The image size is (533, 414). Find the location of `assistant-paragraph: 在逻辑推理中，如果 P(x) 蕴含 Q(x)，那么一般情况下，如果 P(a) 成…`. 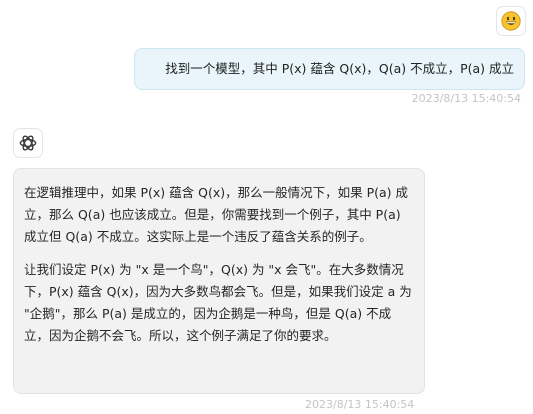

assistant-paragraph: 在逻辑推理中，如果 P(x) 蕴含 Q(x)，那么一般情况下，如果 P(a) 成… is located at coordinates (216, 214).